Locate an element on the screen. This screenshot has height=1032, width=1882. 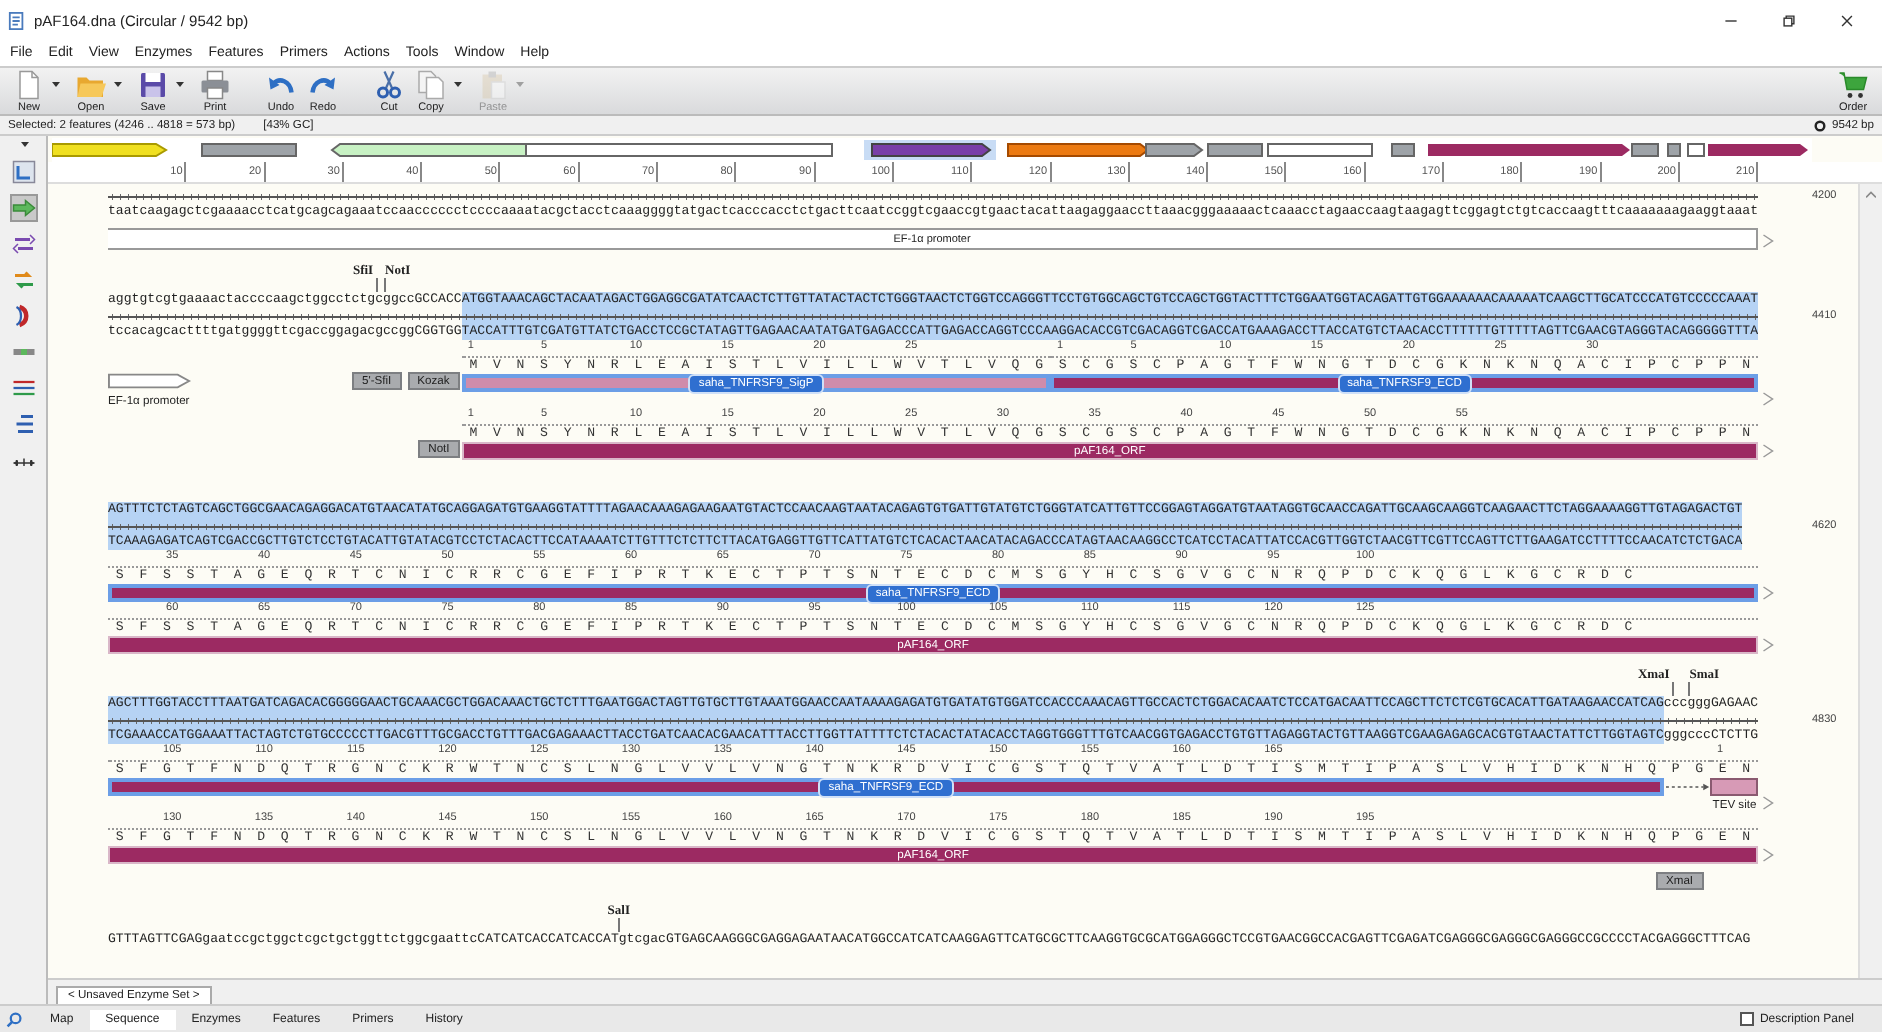
circular-plasmid-icon is located at coordinates (1820, 125).